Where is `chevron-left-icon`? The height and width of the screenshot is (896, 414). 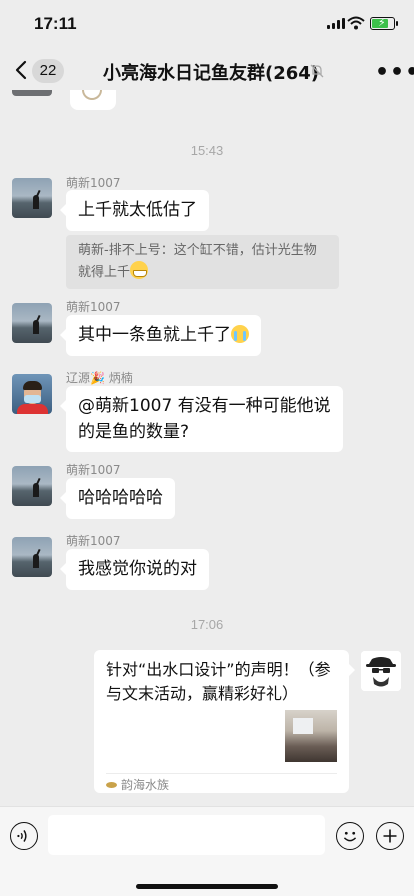
chevron-left-icon is located at coordinates (22, 70).